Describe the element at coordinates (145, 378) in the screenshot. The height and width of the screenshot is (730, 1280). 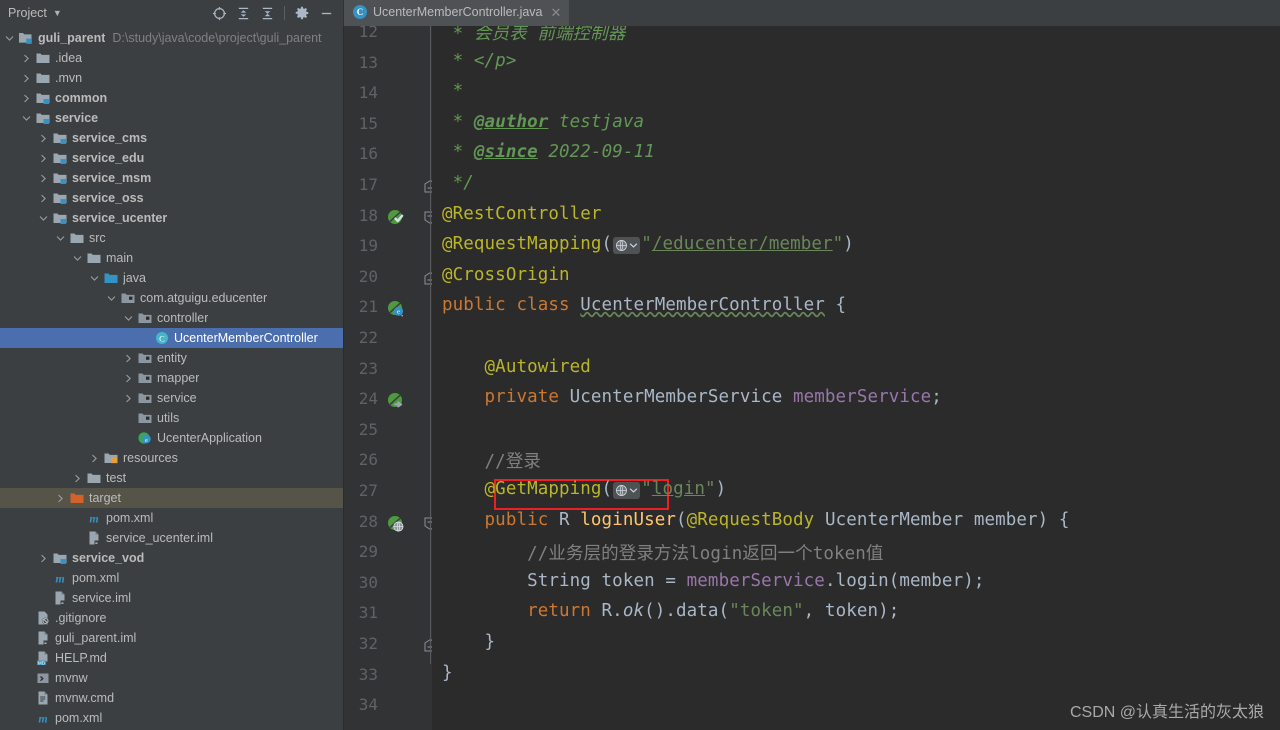
I see `package-icon` at that location.